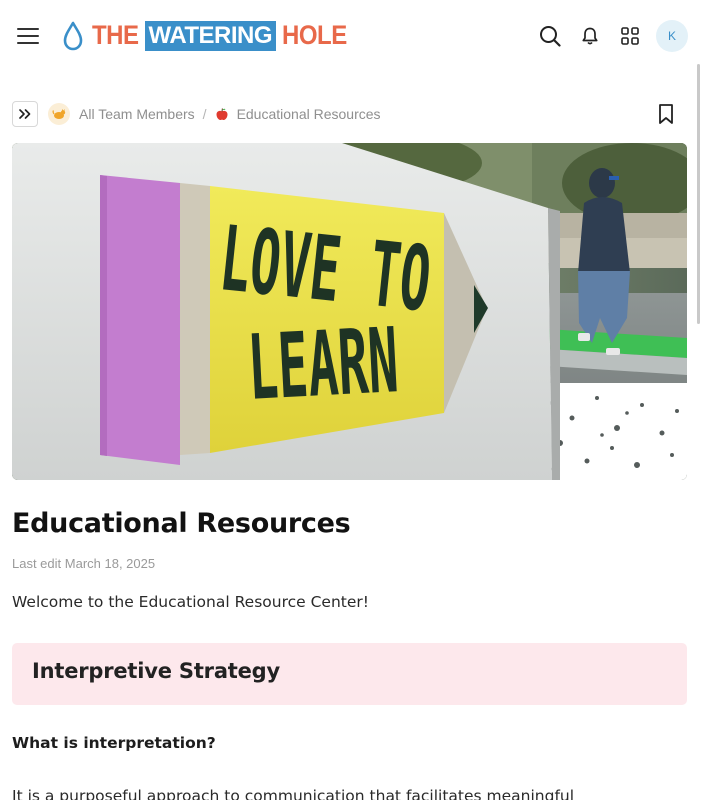  I want to click on logo-word-watering: WATERING, so click(210, 36).